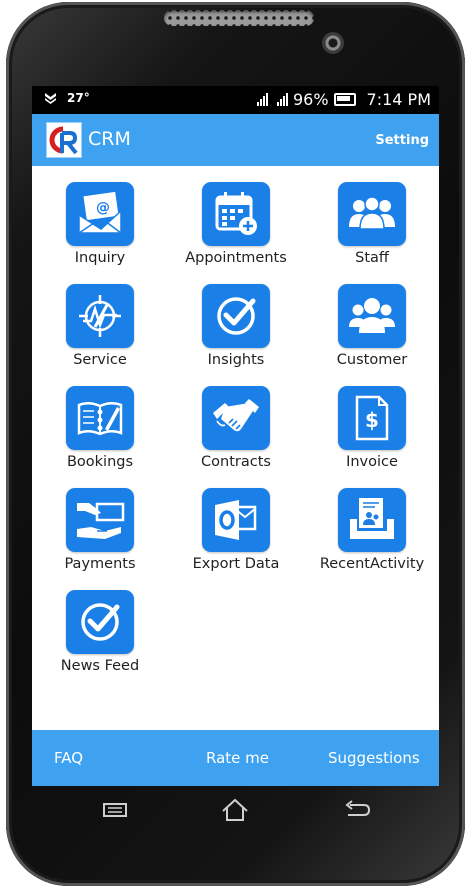 The width and height of the screenshot is (471, 890). I want to click on tile-staff: Staff, so click(371, 233).